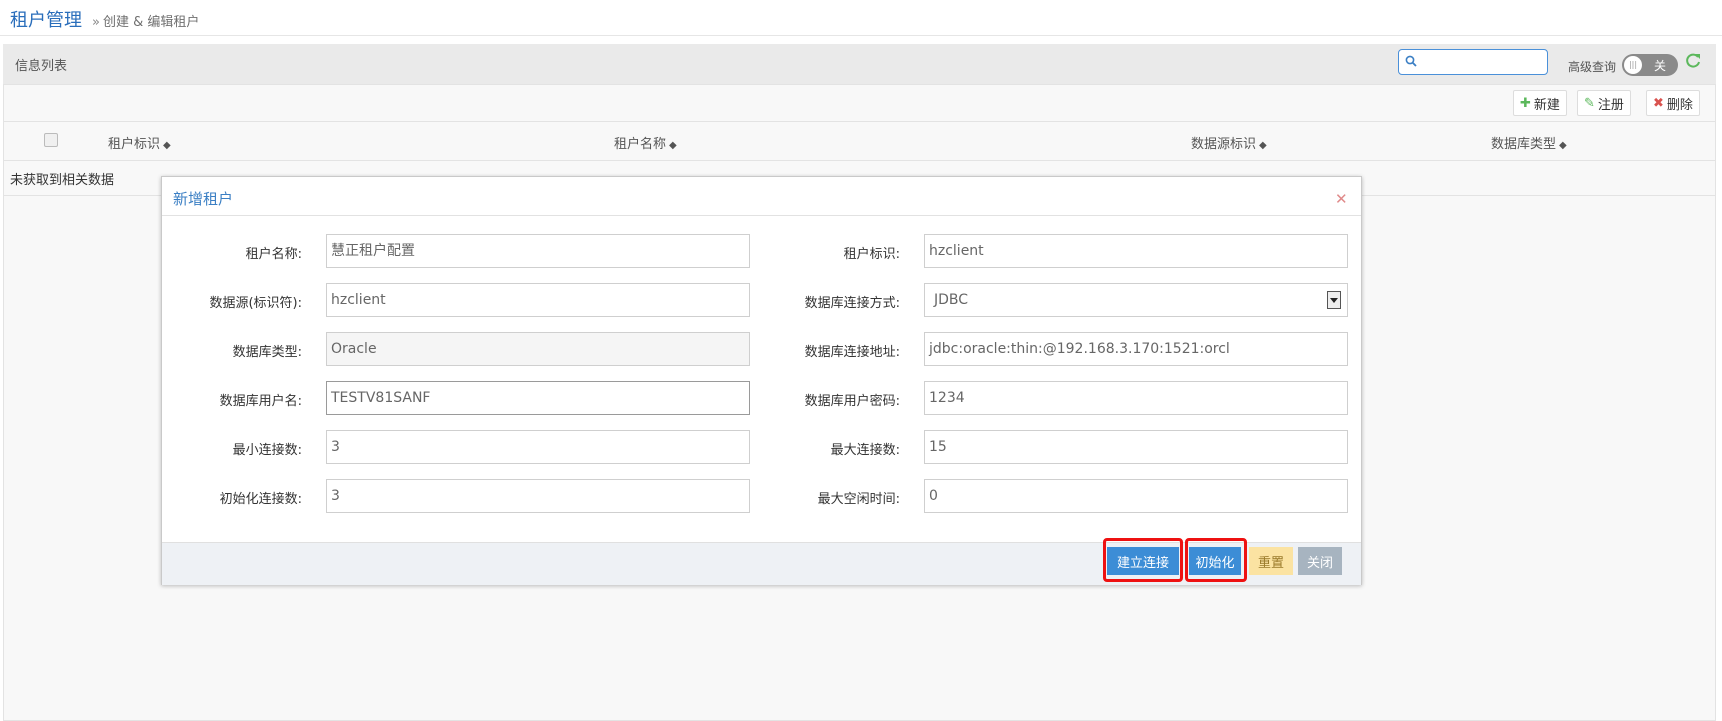 This screenshot has width=1722, height=721. I want to click on breadcrumb: » 创建 & 编辑租户, so click(145, 20).